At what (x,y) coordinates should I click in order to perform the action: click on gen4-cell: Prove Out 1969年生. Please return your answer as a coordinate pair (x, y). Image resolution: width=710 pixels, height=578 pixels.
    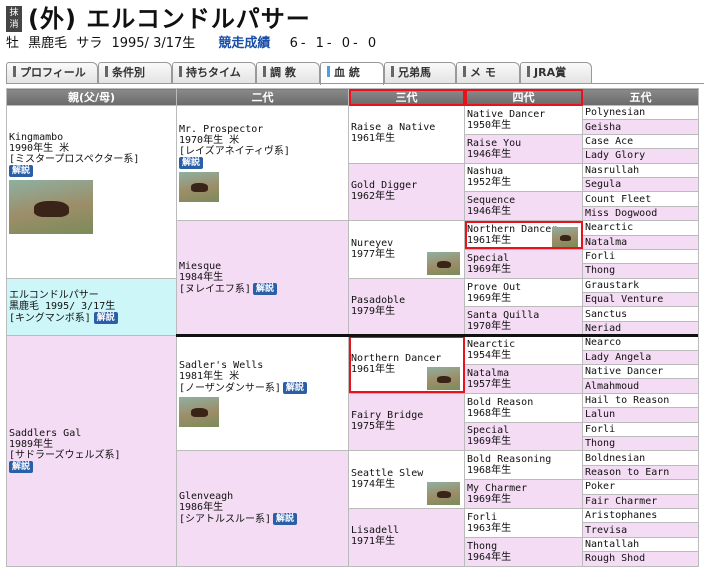
    Looking at the image, I should click on (523, 292).